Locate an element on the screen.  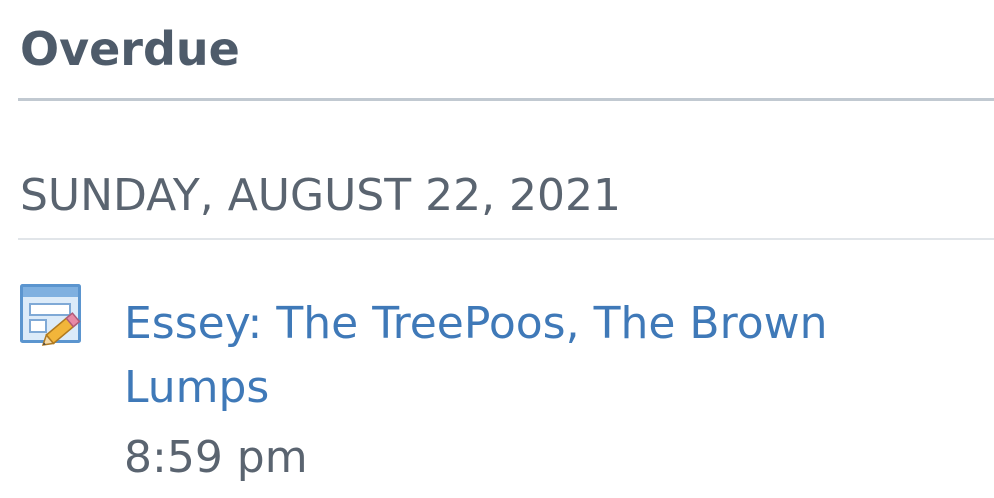
date-divider is located at coordinates (506, 239).